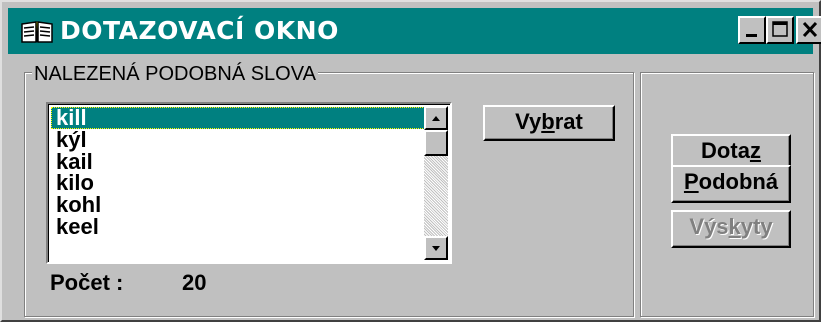 The height and width of the screenshot is (322, 821). I want to click on title-bar: DOTAZOVACÍ OKNO, so click(414, 31).